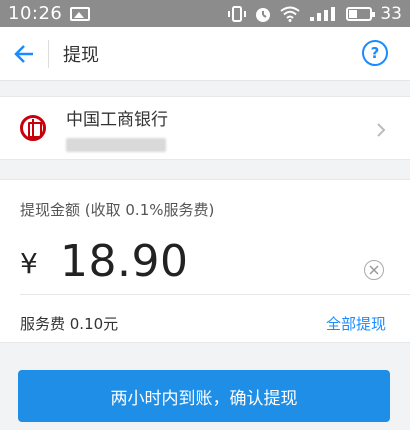  Describe the element at coordinates (290, 14) in the screenshot. I see `wifi-icon` at that location.